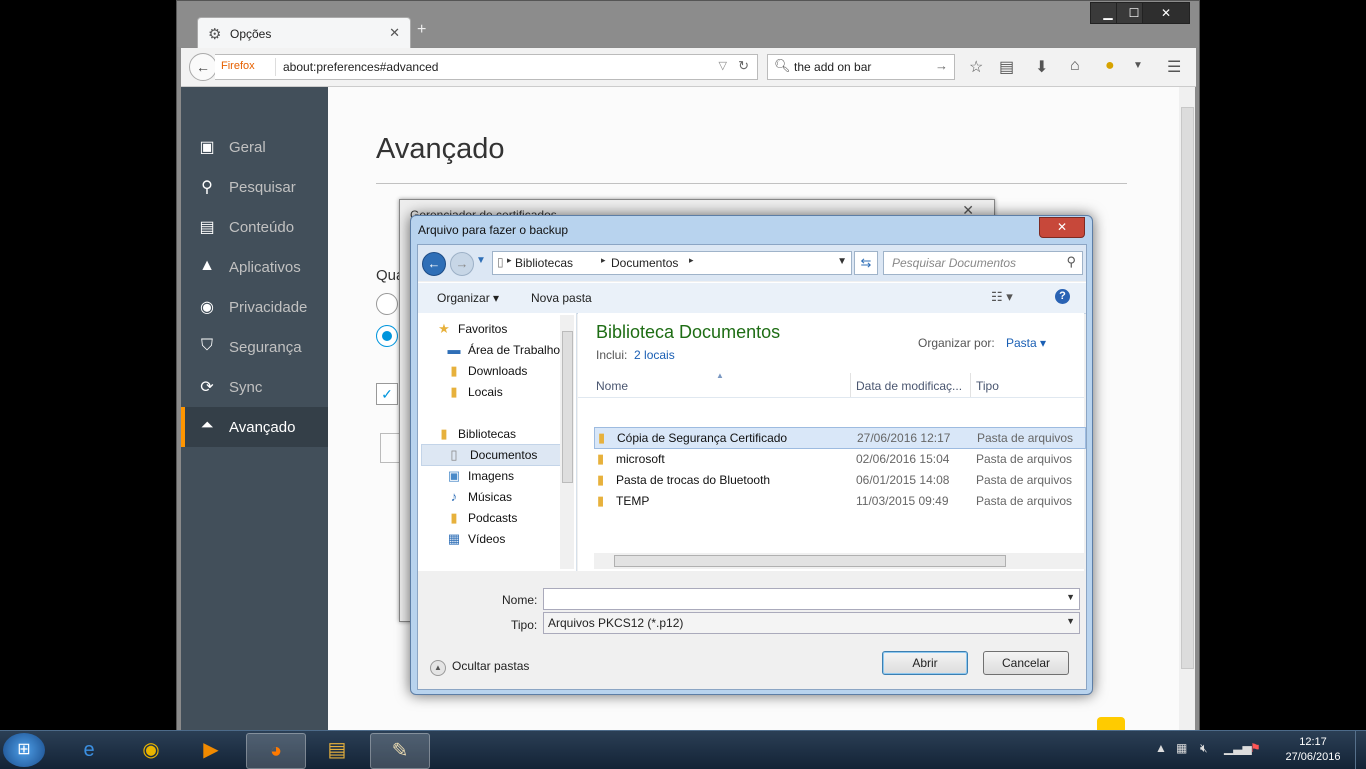 The height and width of the screenshot is (769, 1366). Describe the element at coordinates (304, 33) in the screenshot. I see `tab-options: ⚙ Opções ✕` at that location.